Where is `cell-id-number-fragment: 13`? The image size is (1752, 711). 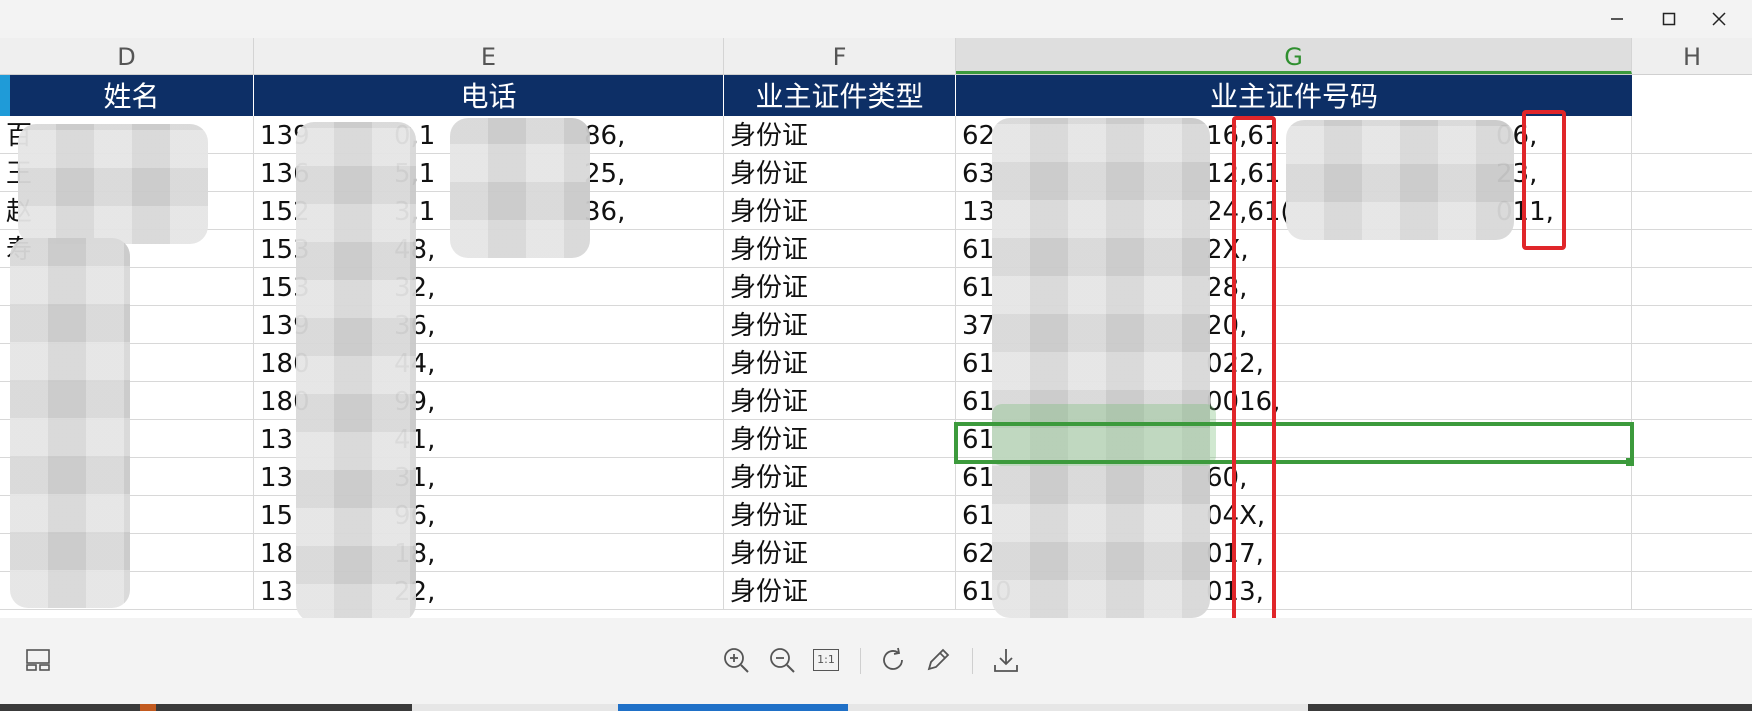
cell-id-number-fragment: 13 is located at coordinates (979, 212).